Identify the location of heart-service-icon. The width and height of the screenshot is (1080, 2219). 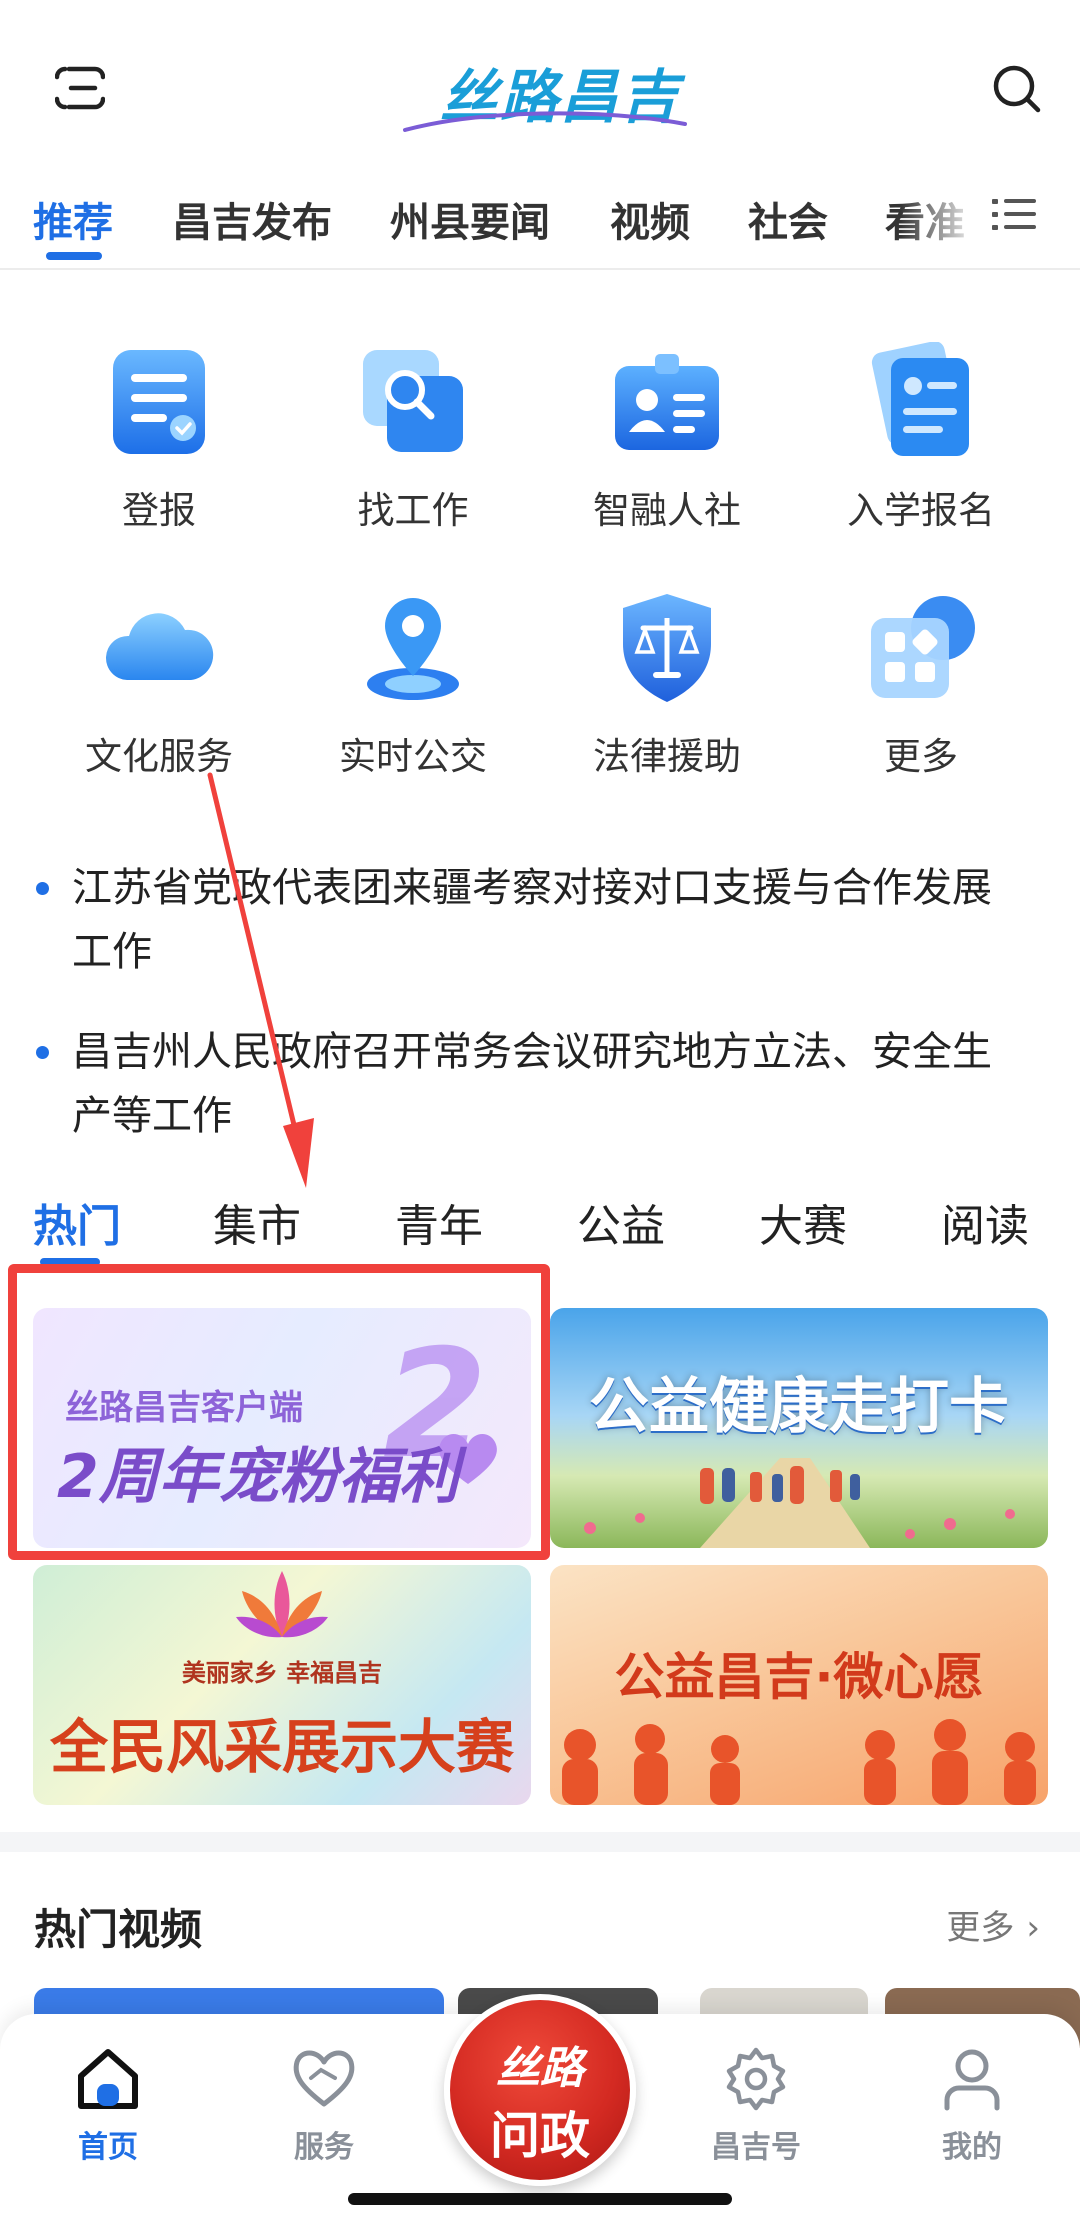
(324, 2078).